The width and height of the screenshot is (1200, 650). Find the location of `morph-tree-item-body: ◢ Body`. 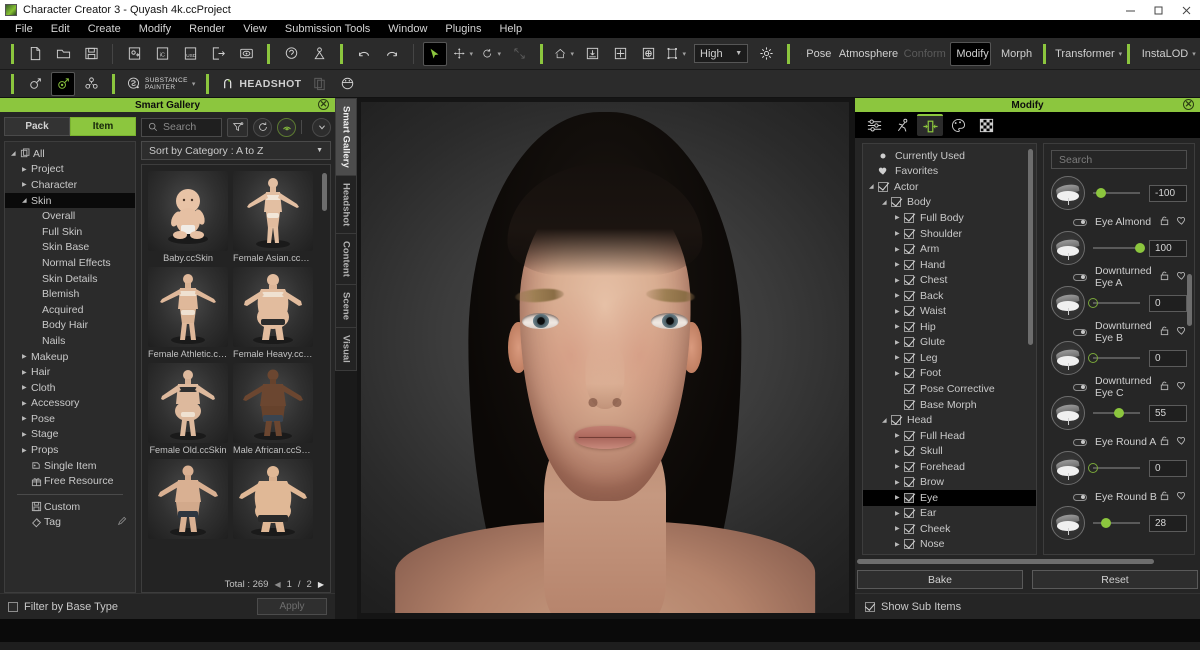

morph-tree-item-body: ◢ Body is located at coordinates (949, 203).